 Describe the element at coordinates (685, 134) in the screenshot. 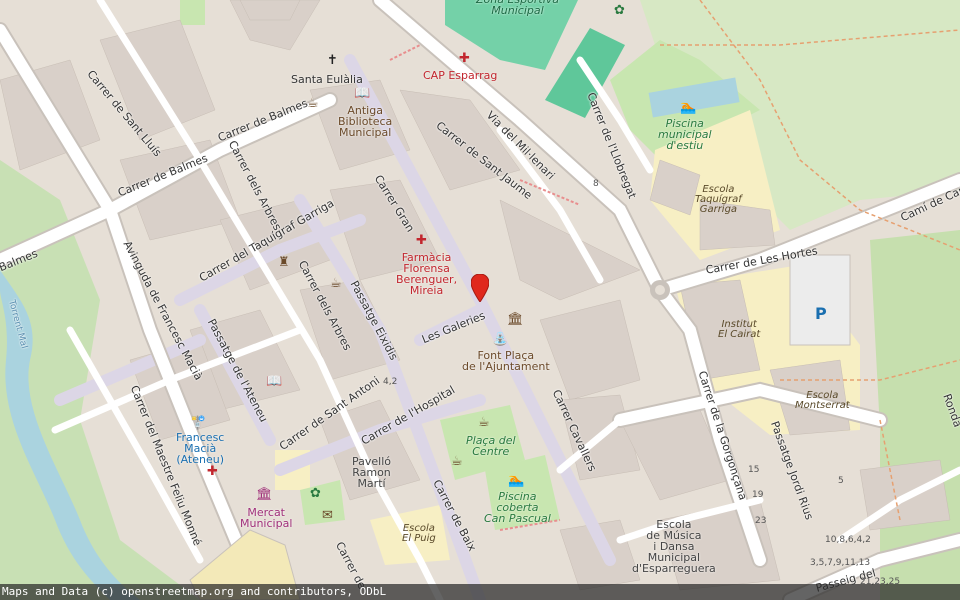

I see `poi-piscina-estiu: Piscina municipal d'estiu` at that location.